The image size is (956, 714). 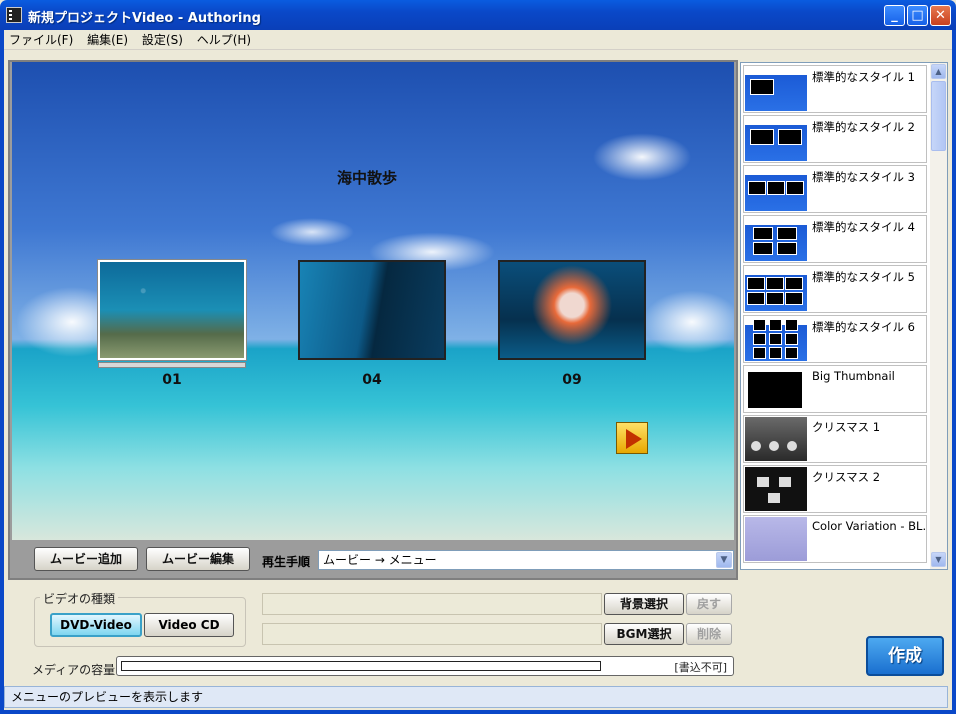 I want to click on delete-bgm-button: 削除, so click(x=709, y=634).